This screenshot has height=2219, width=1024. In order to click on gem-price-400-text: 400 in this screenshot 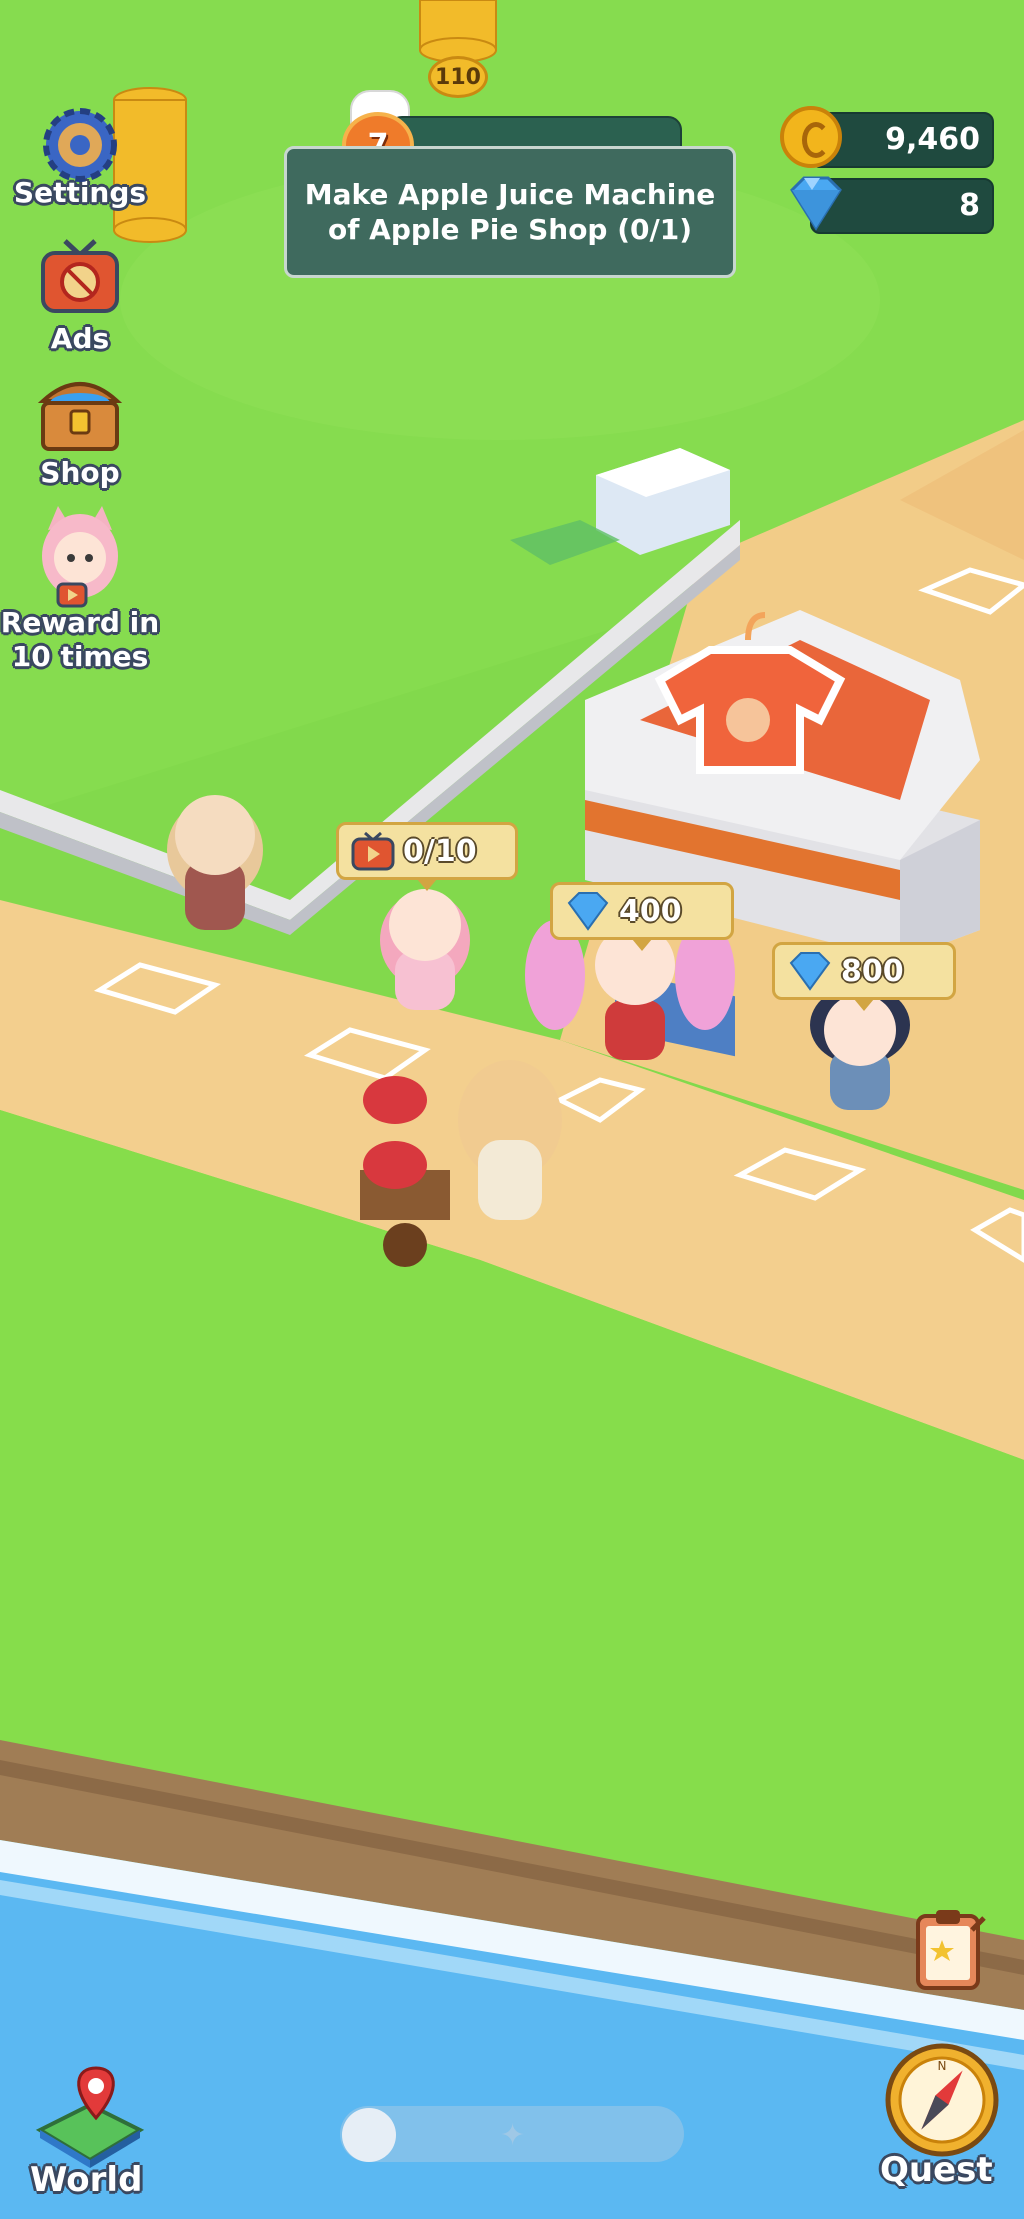, I will do `click(650, 911)`.